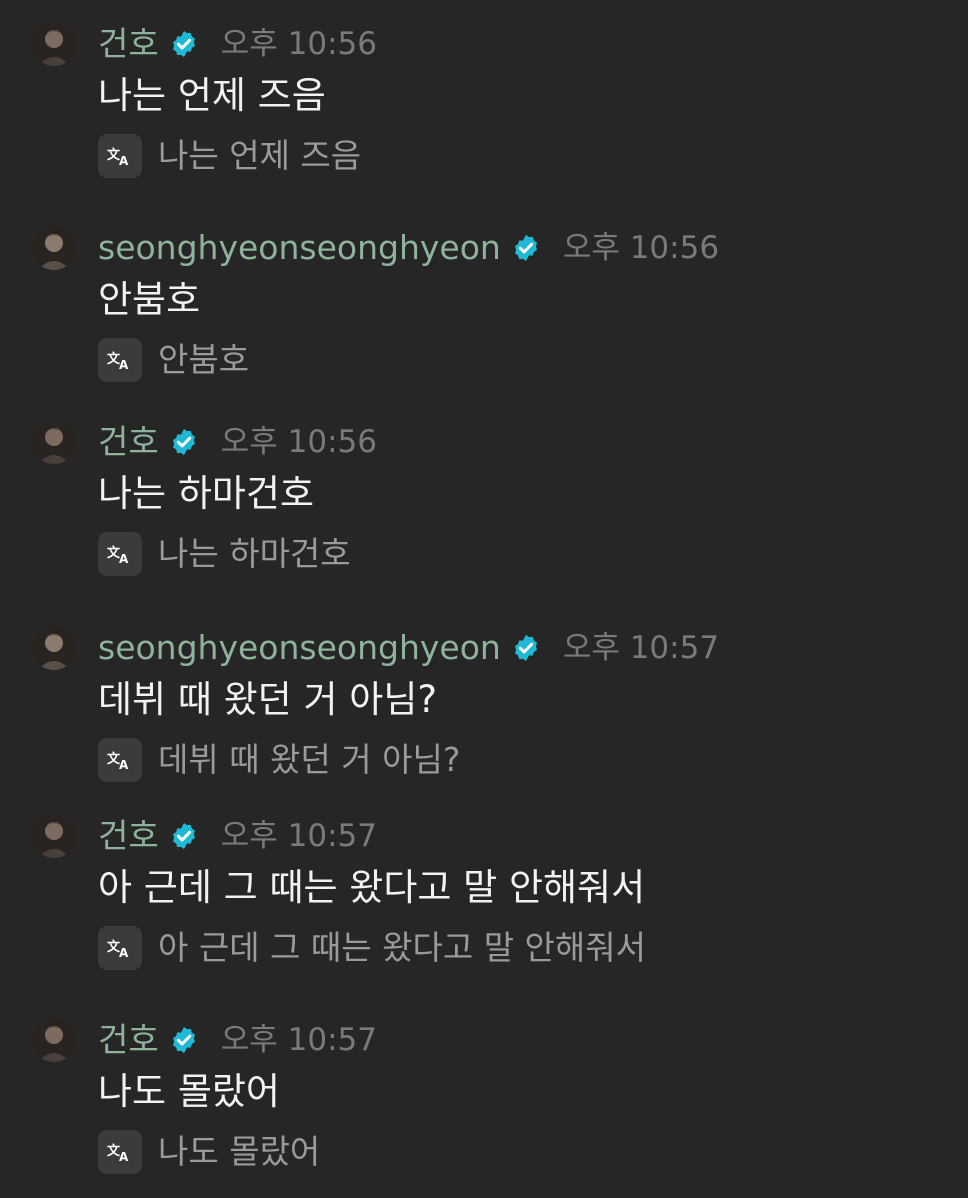 Image resolution: width=968 pixels, height=1198 pixels. What do you see at coordinates (268, 699) in the screenshot?
I see `message-text: 데뷔 때 왔던 거 아님?` at bounding box center [268, 699].